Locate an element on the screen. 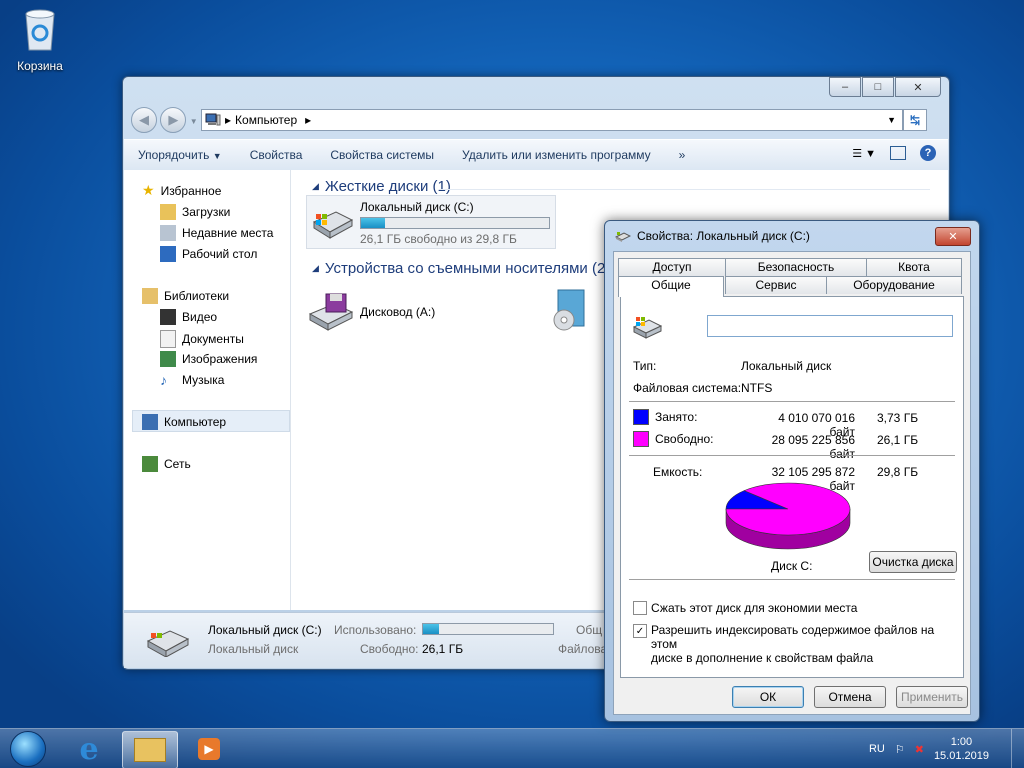 Image resolution: width=1024 pixels, height=768 pixels. uninstall-program-button: Удалить или изменить программу is located at coordinates (556, 155).